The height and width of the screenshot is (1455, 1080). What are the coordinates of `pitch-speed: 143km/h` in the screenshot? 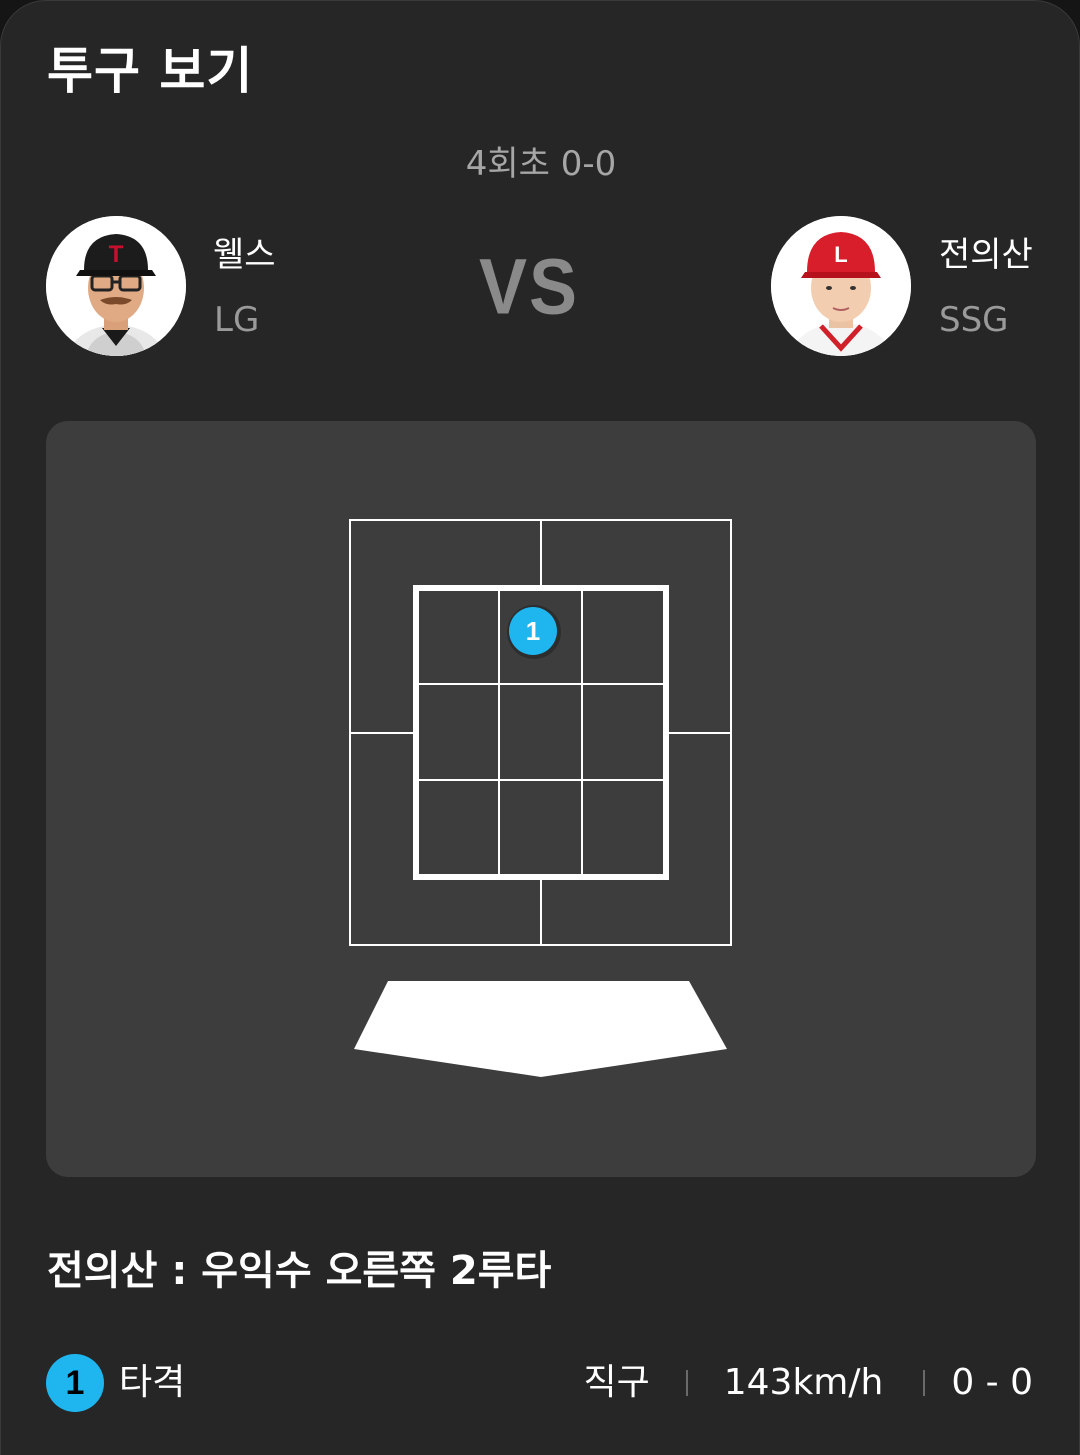 It's located at (803, 1382).